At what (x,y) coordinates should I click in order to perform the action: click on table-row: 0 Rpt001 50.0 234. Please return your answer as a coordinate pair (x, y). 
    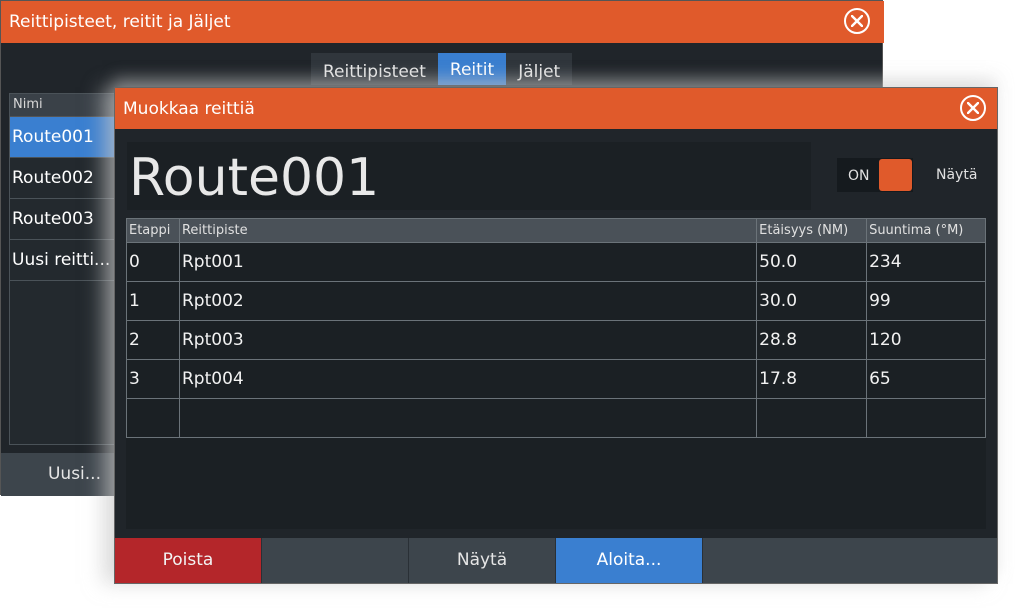
    Looking at the image, I should click on (556, 262).